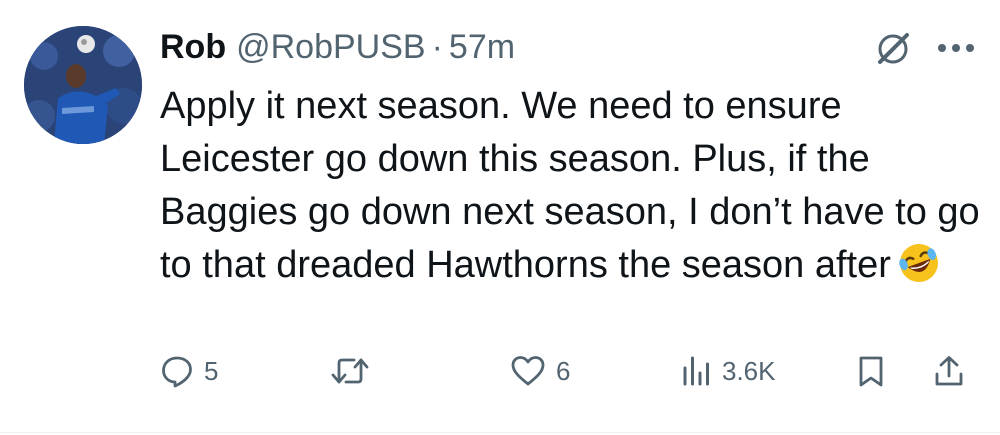  I want to click on bookmark-icon, so click(871, 371).